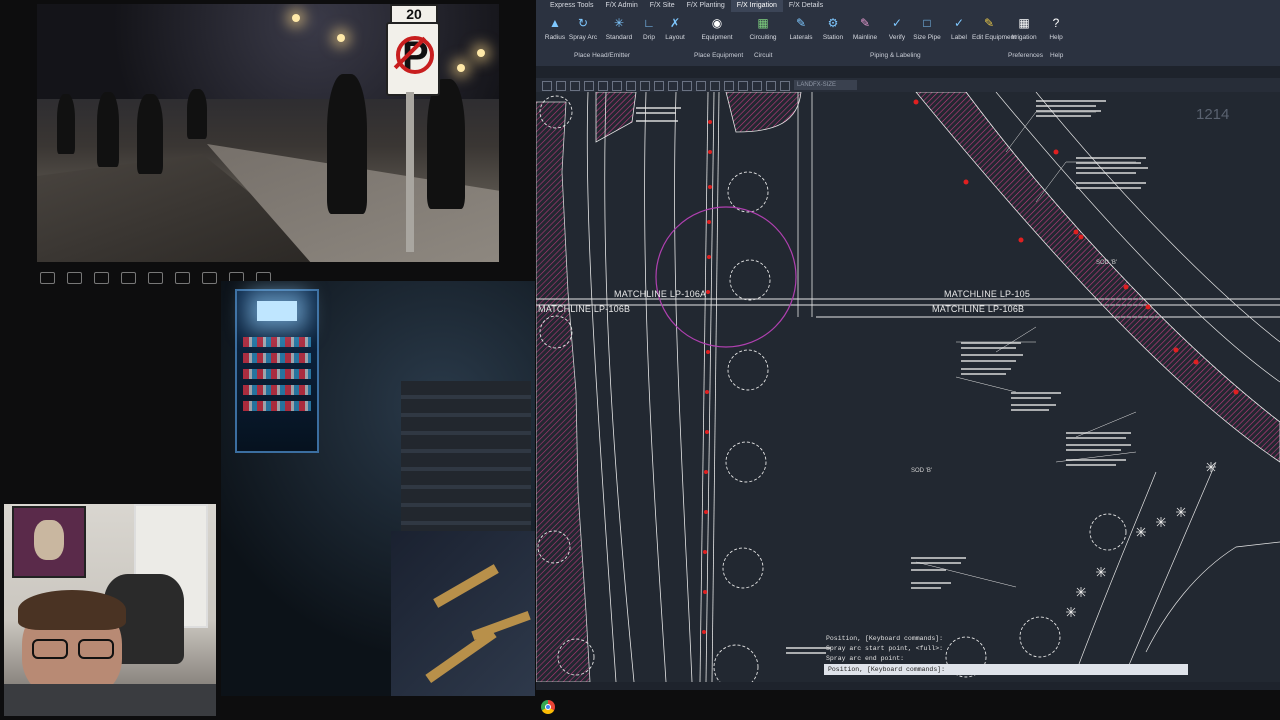 Image resolution: width=1280 pixels, height=720 pixels. Describe the element at coordinates (865, 32) in the screenshot. I see `mainline-button: ✎ Mainline` at that location.